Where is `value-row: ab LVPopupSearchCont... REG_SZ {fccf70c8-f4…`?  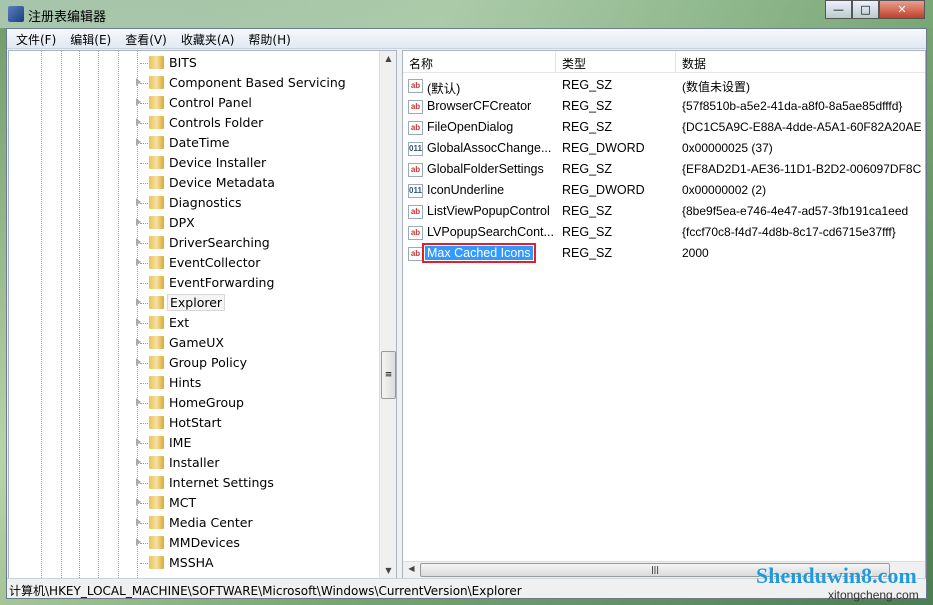
value-row: ab LVPopupSearchCont... REG_SZ {fccf70c8-f4… is located at coordinates (664, 233).